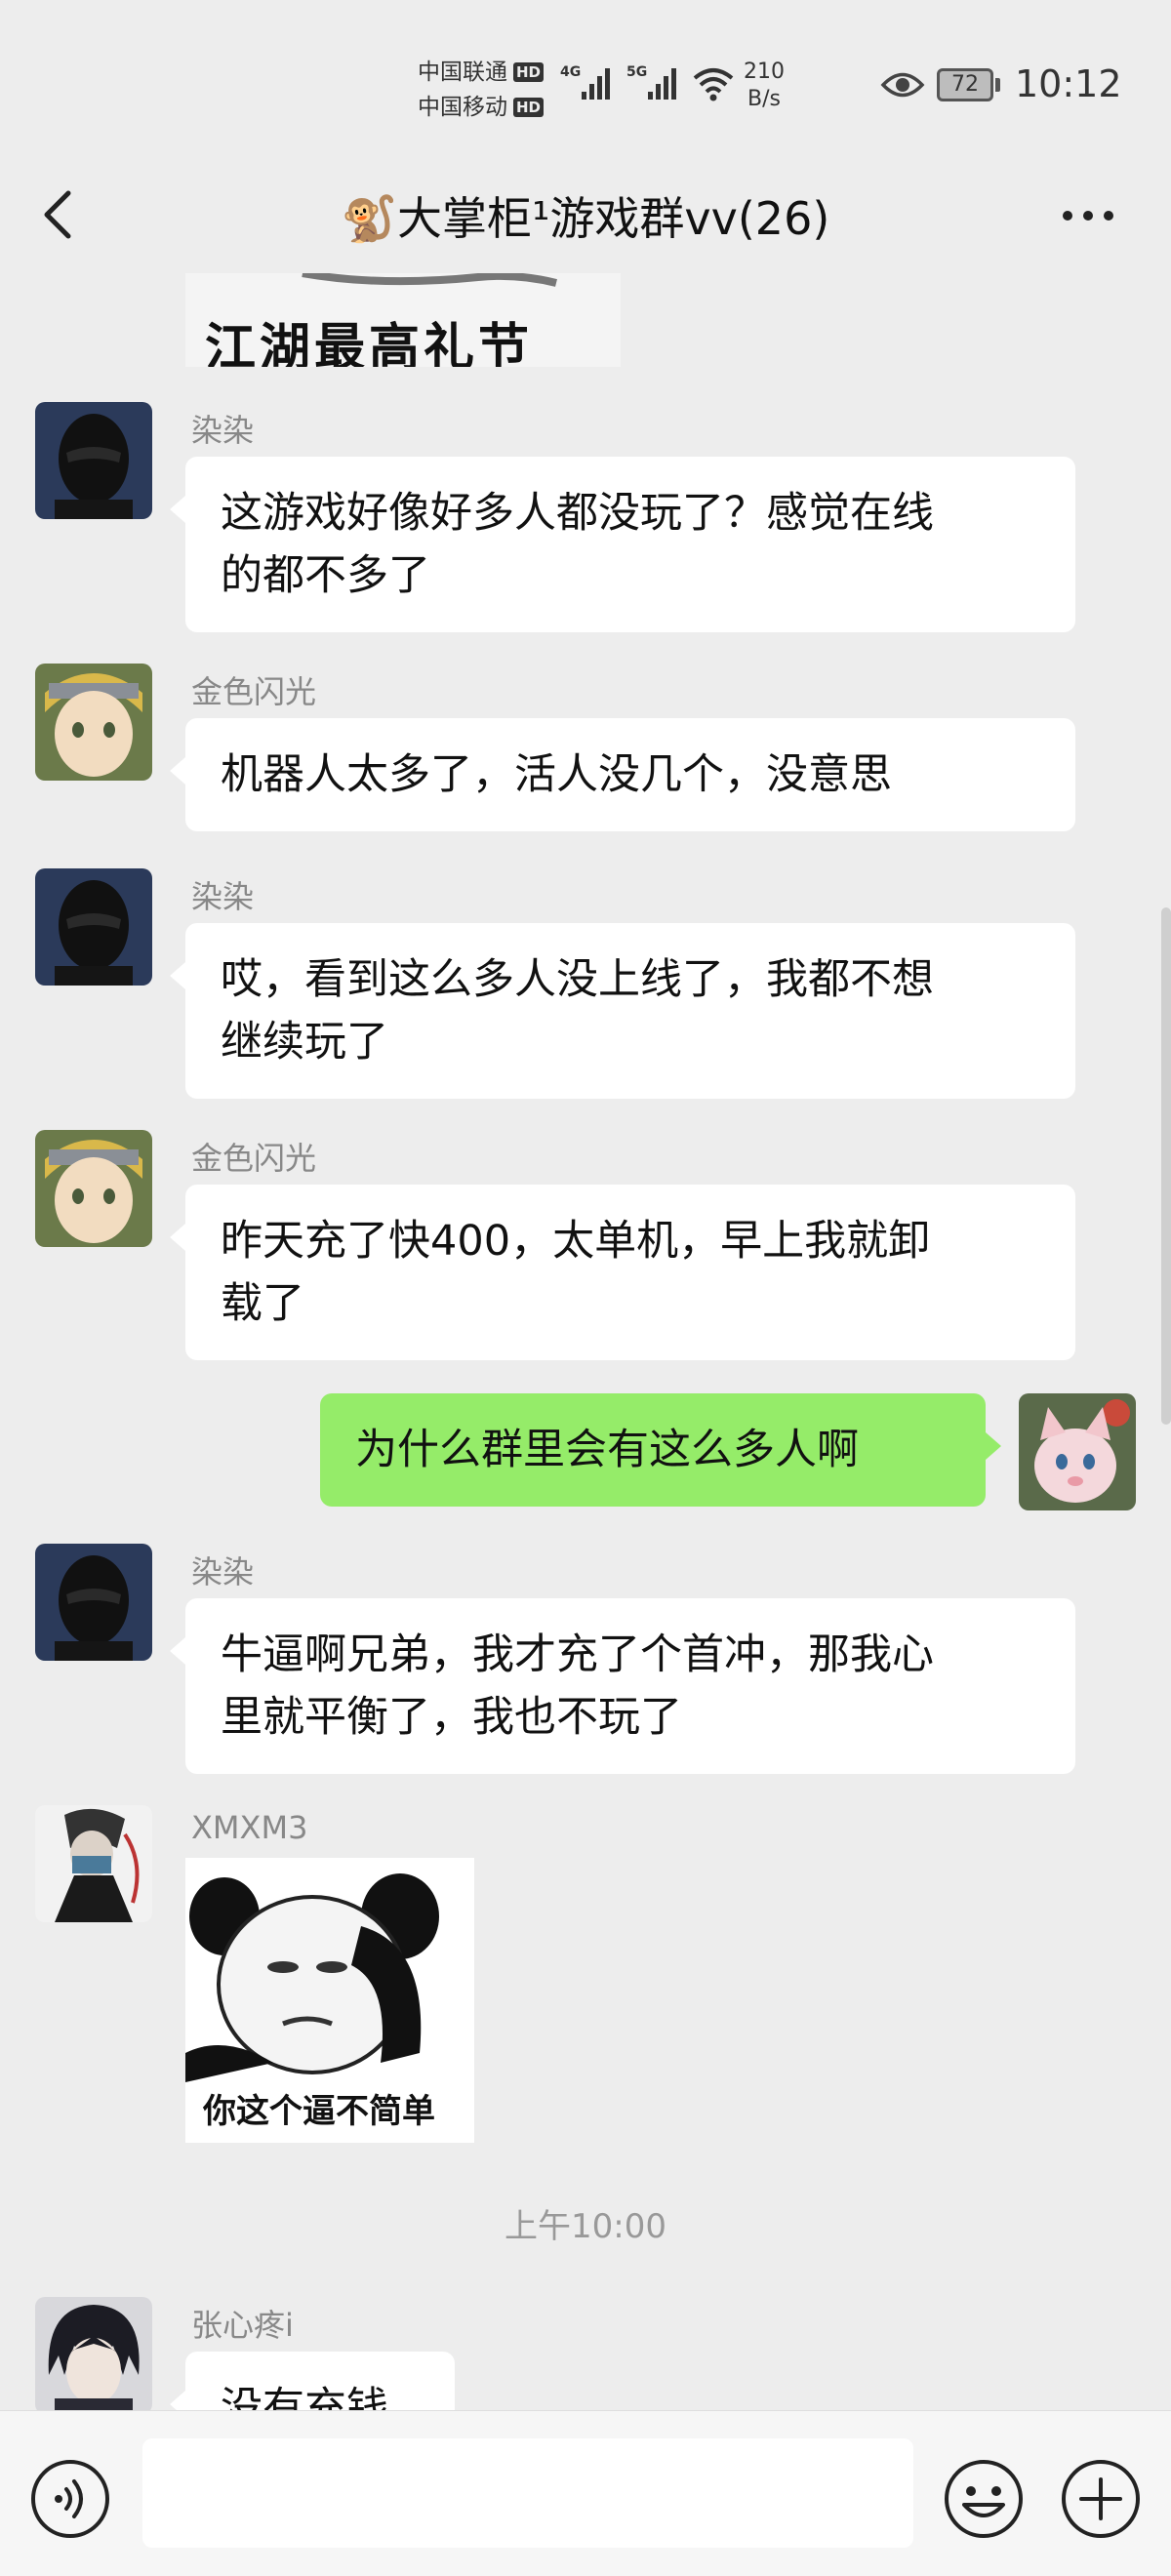 This screenshot has height=2576, width=1171. I want to click on message-bubble: 没有充钱, so click(312, 2381).